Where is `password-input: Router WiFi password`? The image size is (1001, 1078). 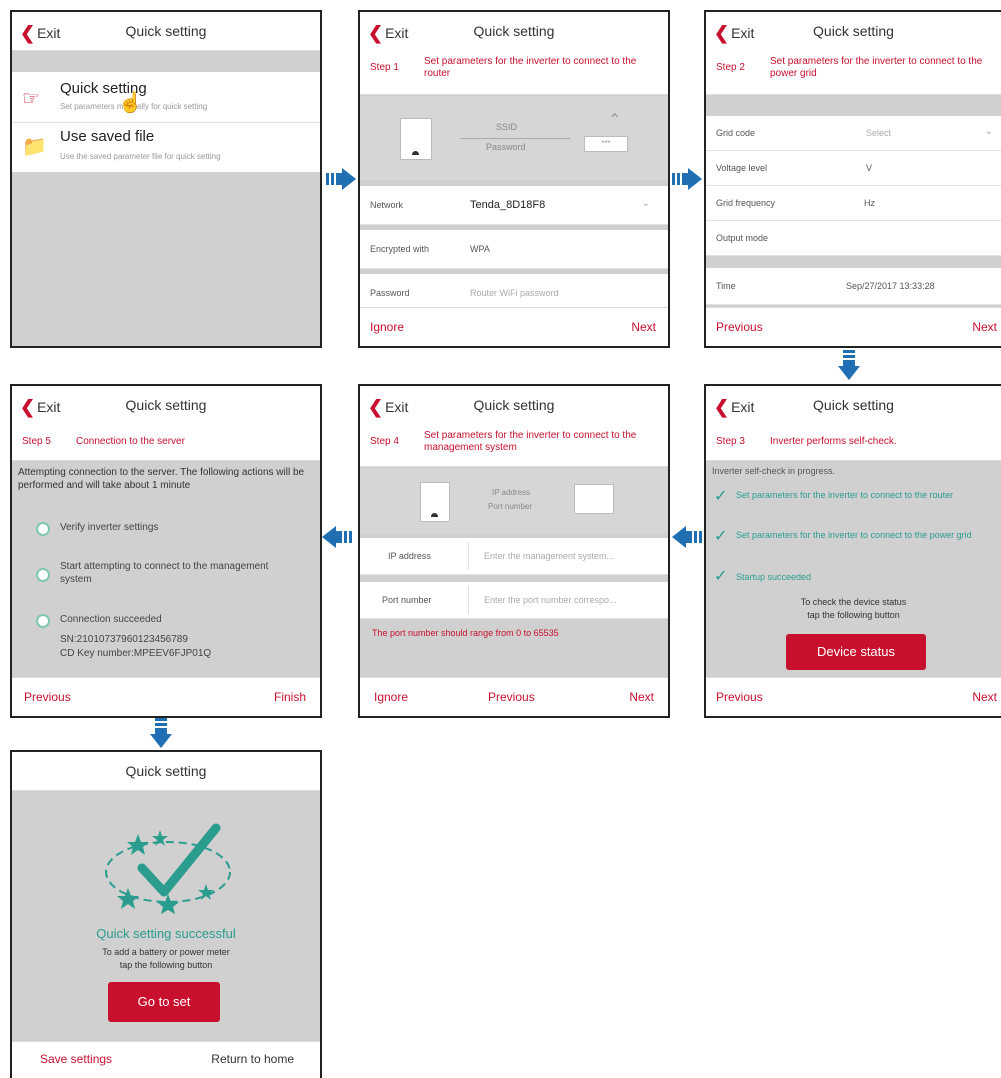 password-input: Router WiFi password is located at coordinates (514, 293).